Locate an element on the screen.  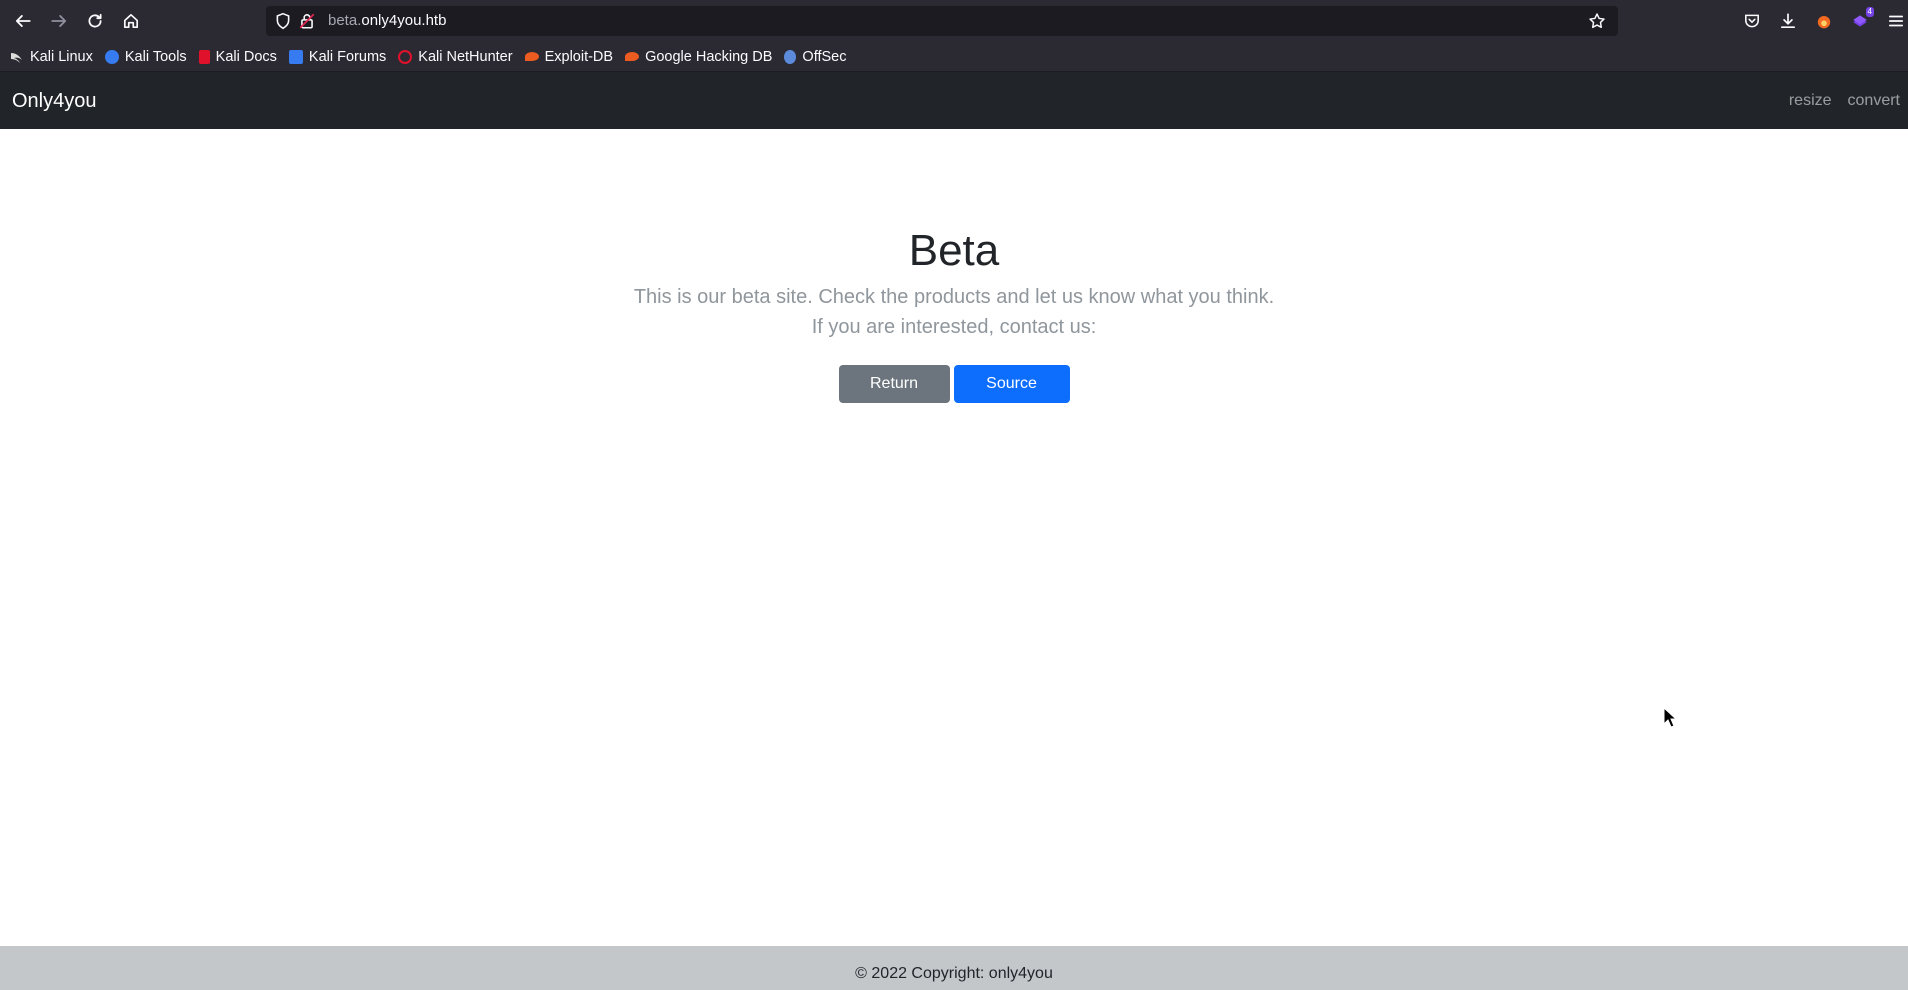
bookmark-offsec: OffSec is located at coordinates (815, 57).